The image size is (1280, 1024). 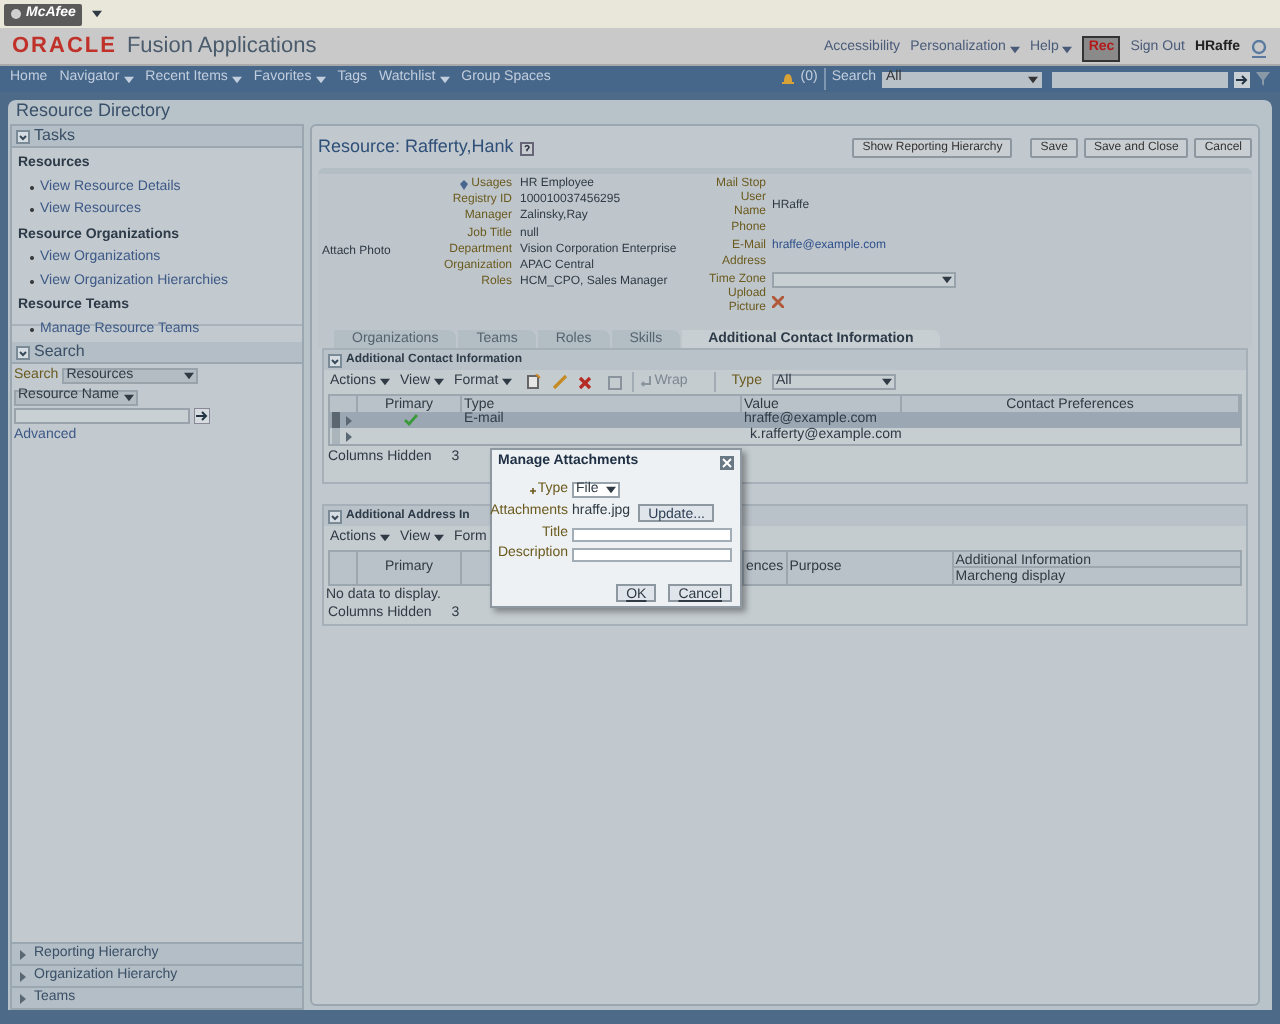 I want to click on delete-icon, so click(x=585, y=382).